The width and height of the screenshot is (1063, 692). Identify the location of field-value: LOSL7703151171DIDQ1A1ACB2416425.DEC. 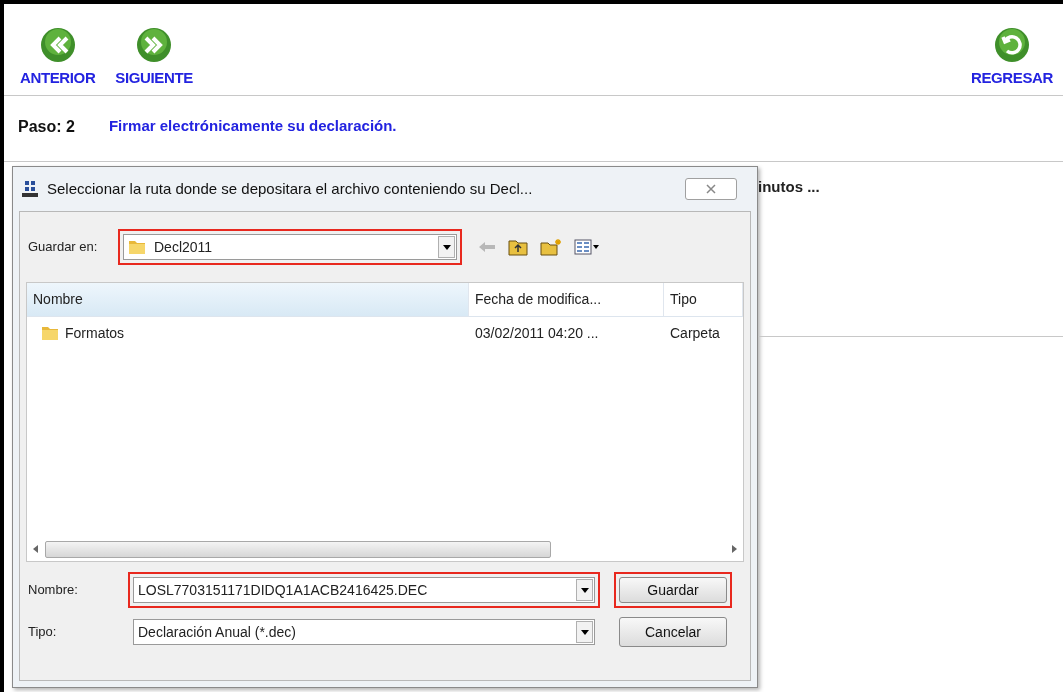
(283, 590).